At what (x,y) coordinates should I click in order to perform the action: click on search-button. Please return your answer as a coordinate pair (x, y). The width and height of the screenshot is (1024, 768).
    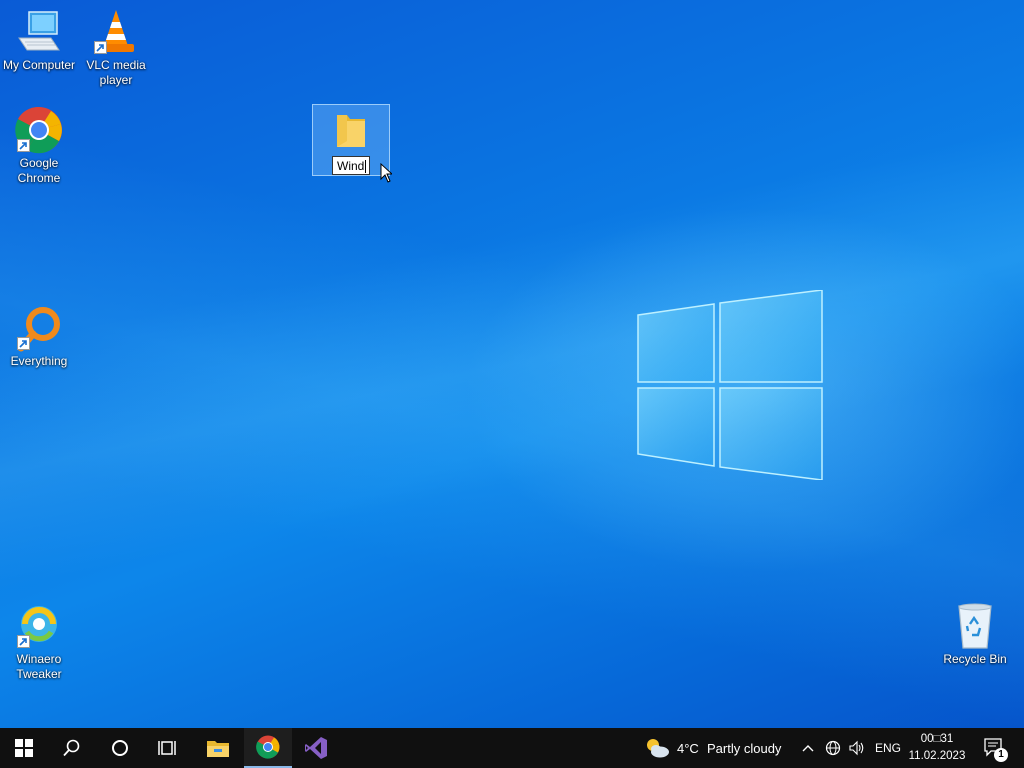
    Looking at the image, I should click on (72, 748).